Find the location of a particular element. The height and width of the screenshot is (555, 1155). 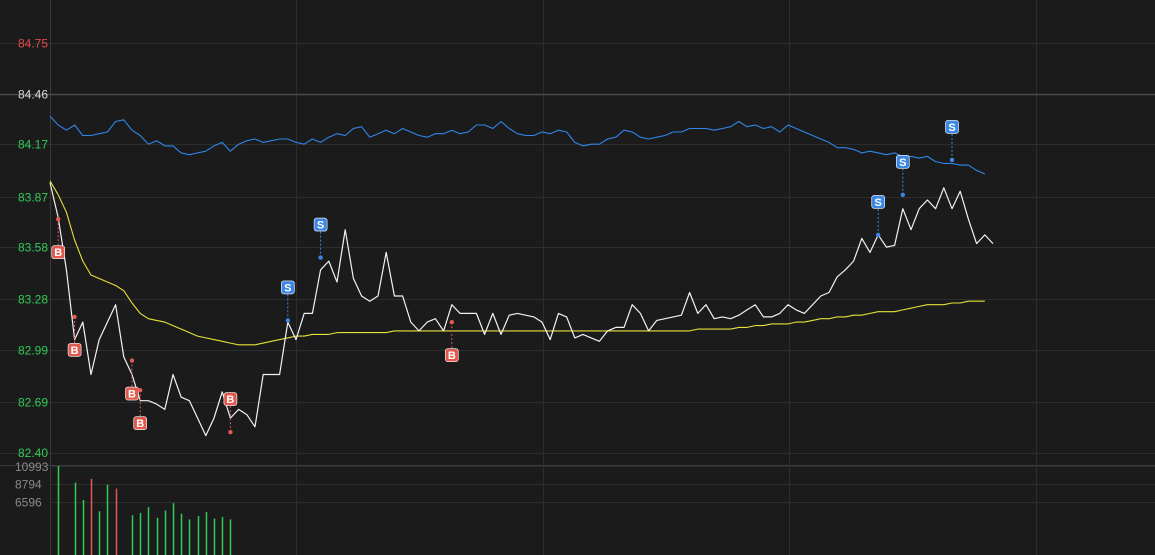

price-tick-label: 82.40 is located at coordinates (33, 453).